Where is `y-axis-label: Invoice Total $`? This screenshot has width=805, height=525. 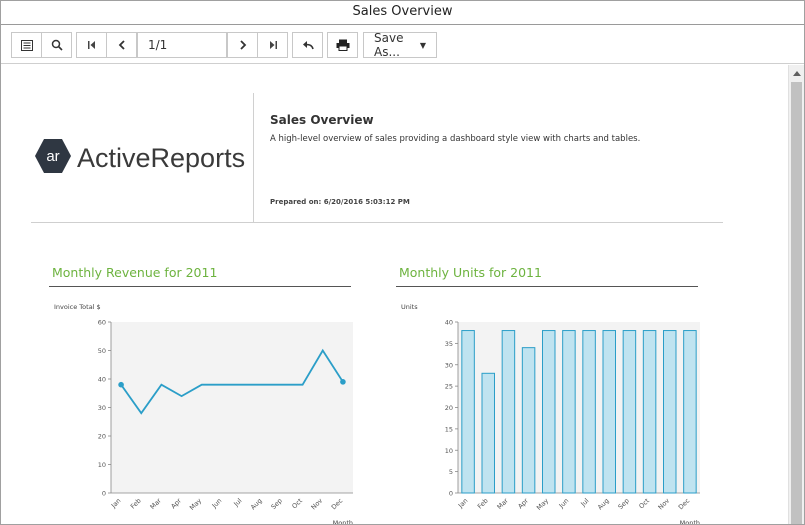
y-axis-label: Invoice Total $ is located at coordinates (77, 307).